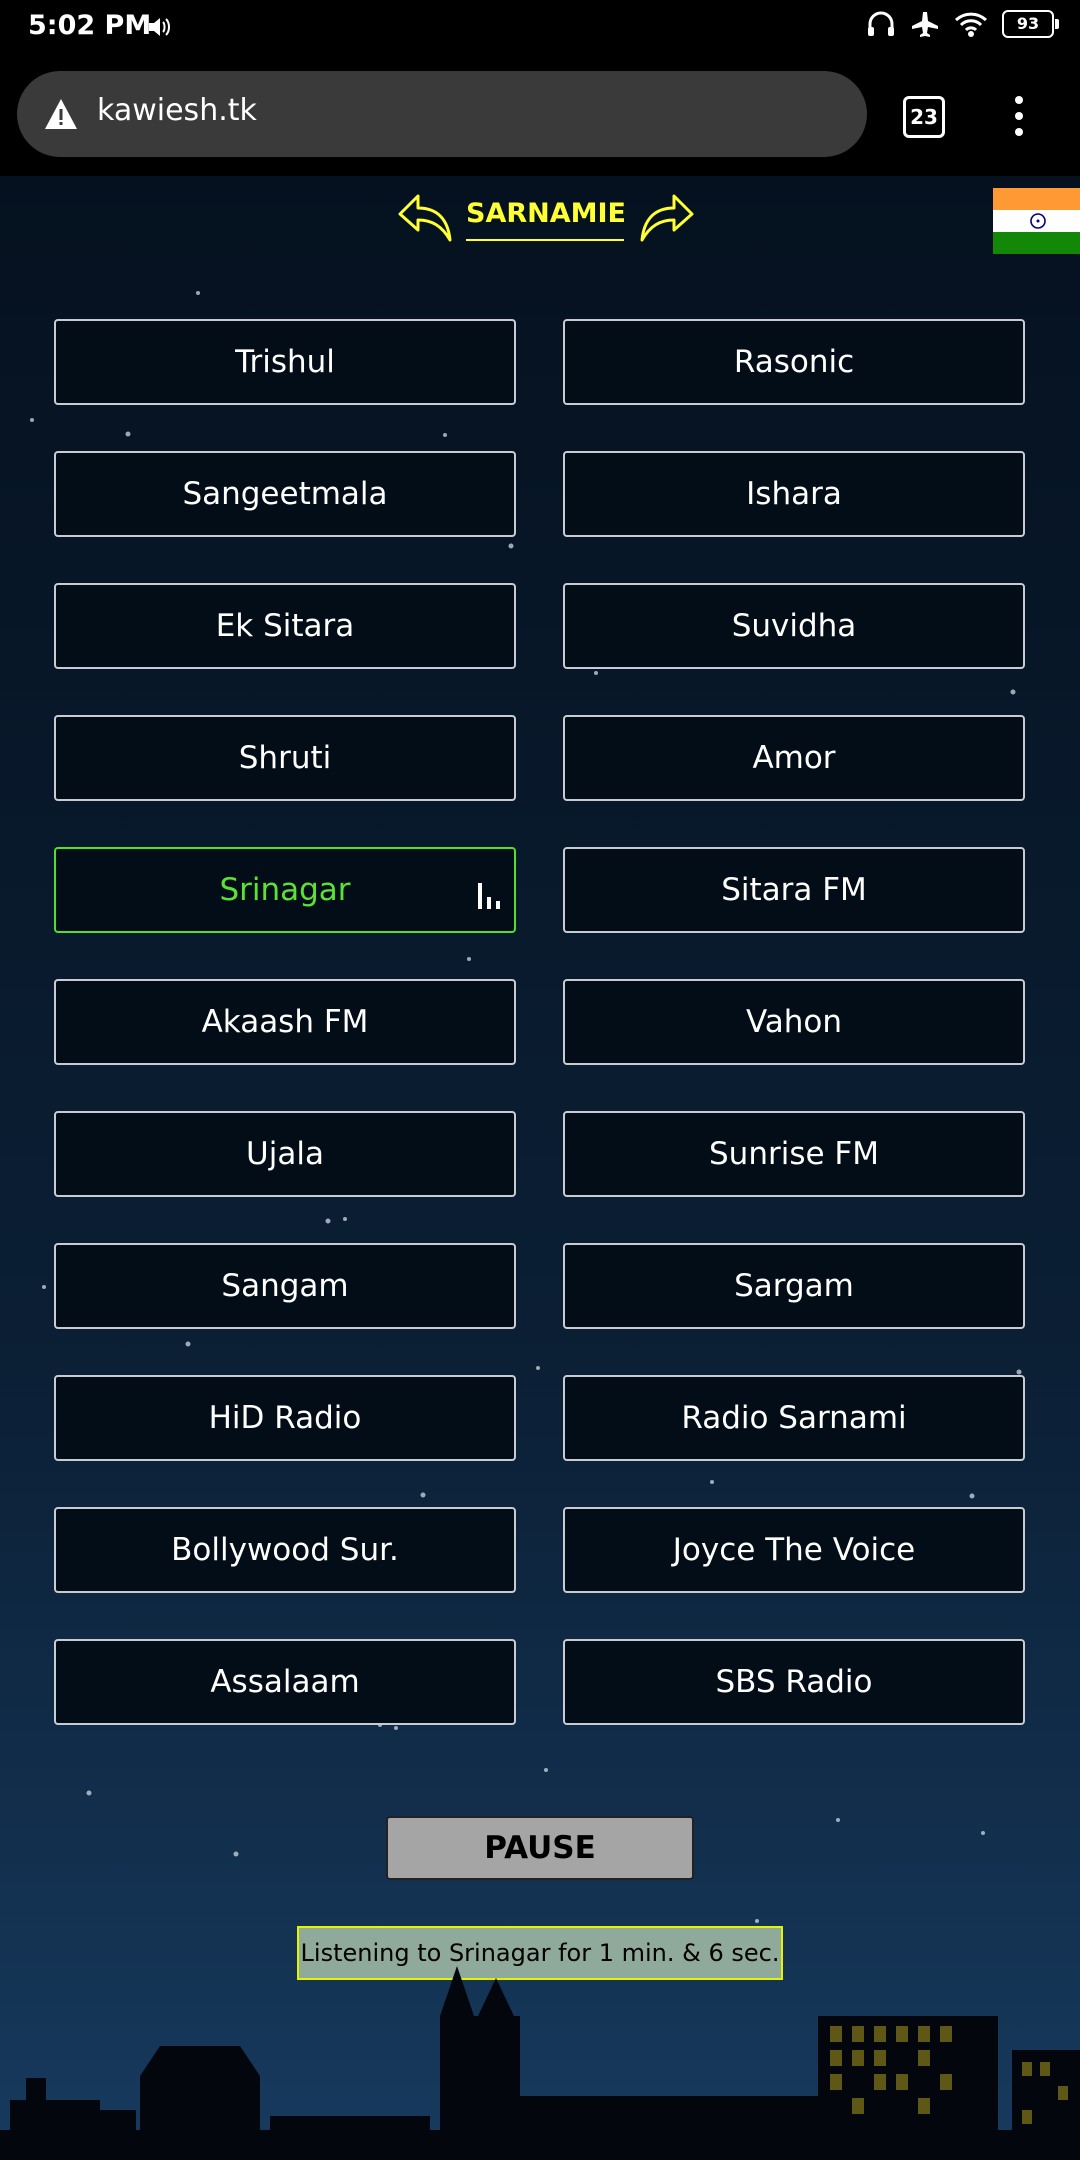 The width and height of the screenshot is (1080, 2160). I want to click on station-label: Assalaam, so click(285, 1682).